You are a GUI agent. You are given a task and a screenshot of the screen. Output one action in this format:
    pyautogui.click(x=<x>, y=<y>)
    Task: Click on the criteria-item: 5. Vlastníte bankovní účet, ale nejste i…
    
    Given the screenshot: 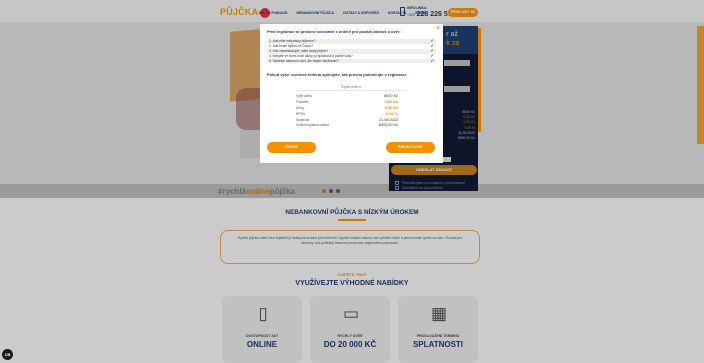 What is the action you would take?
    pyautogui.click(x=351, y=60)
    